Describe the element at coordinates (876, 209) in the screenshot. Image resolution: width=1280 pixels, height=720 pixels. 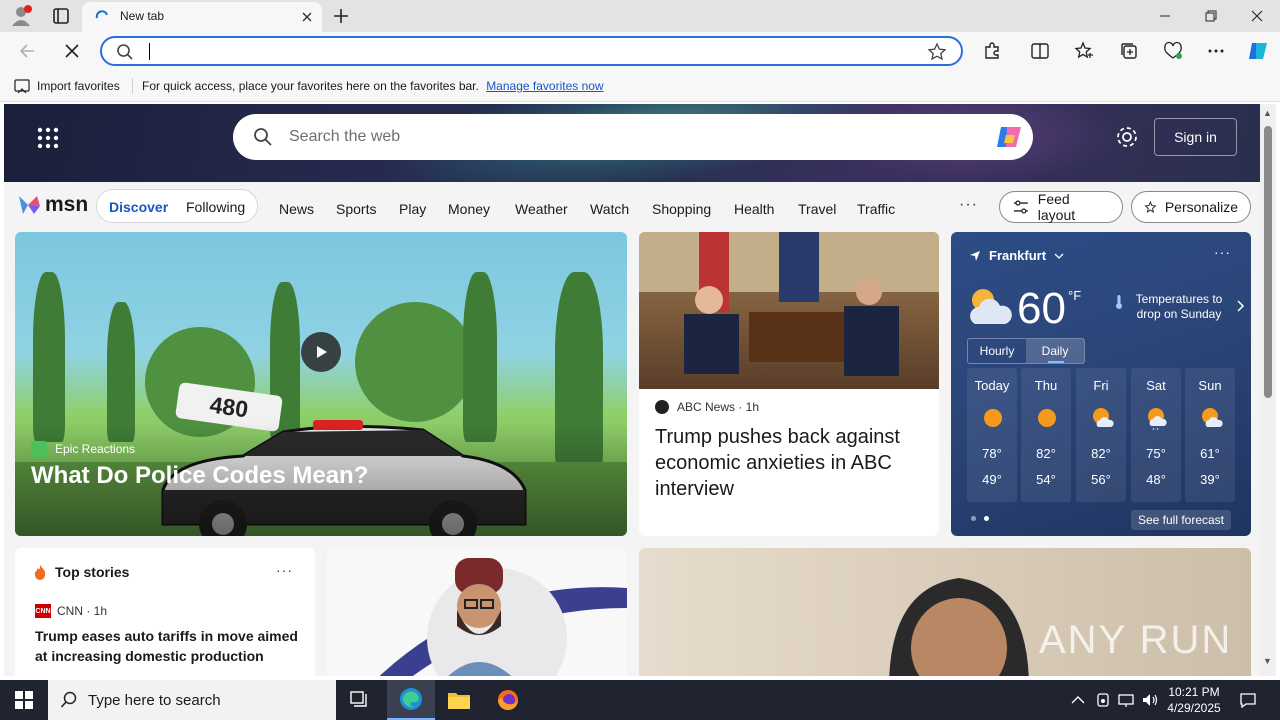
I see `nav-item-traffic: Traffic` at that location.